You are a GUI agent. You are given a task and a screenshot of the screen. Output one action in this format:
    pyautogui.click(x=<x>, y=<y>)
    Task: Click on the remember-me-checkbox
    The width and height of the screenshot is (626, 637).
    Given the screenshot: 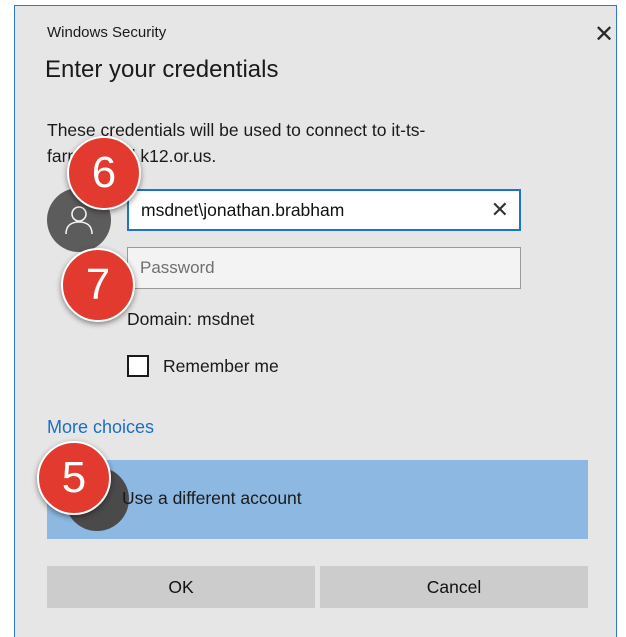 What is the action you would take?
    pyautogui.click(x=138, y=366)
    